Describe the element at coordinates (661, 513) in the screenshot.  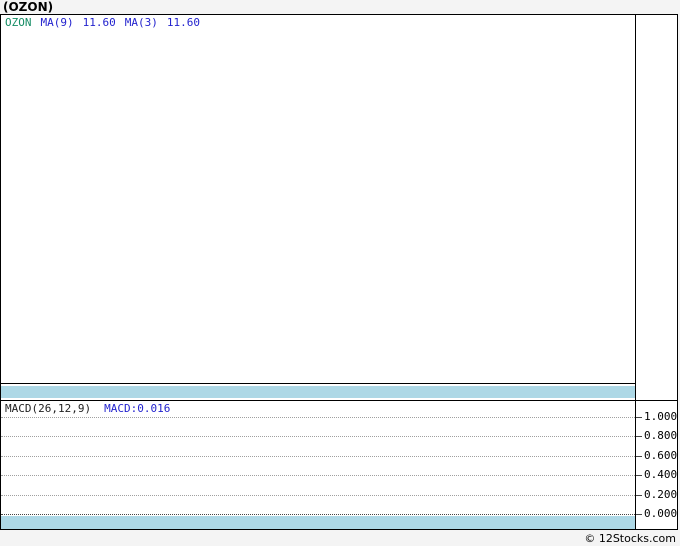
I see `axis-label: 0.000` at that location.